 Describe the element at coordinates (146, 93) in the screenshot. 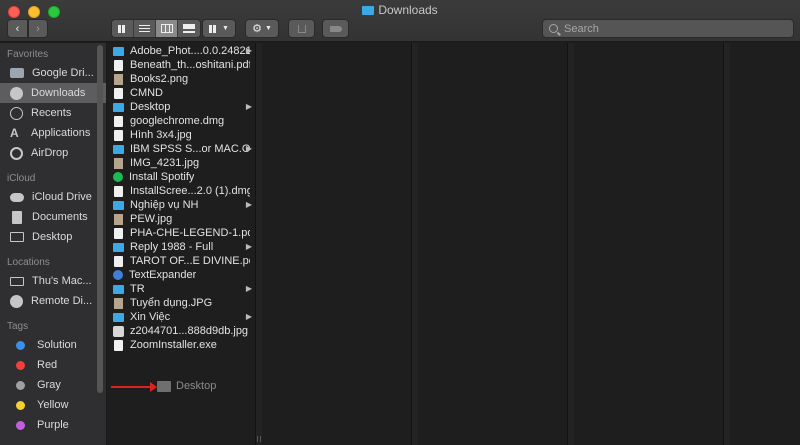

I see `file-name: CMND` at that location.